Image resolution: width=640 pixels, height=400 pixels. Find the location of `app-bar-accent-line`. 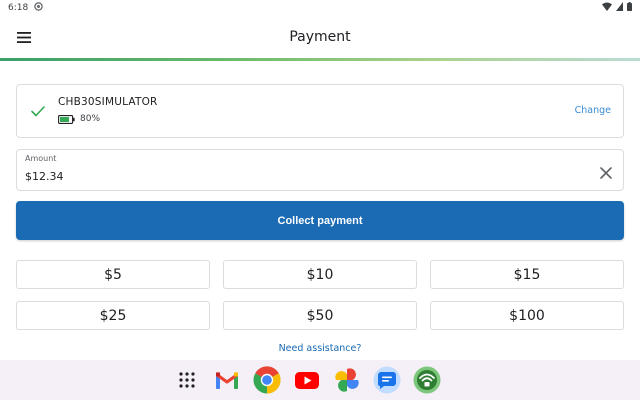

app-bar-accent-line is located at coordinates (320, 59).